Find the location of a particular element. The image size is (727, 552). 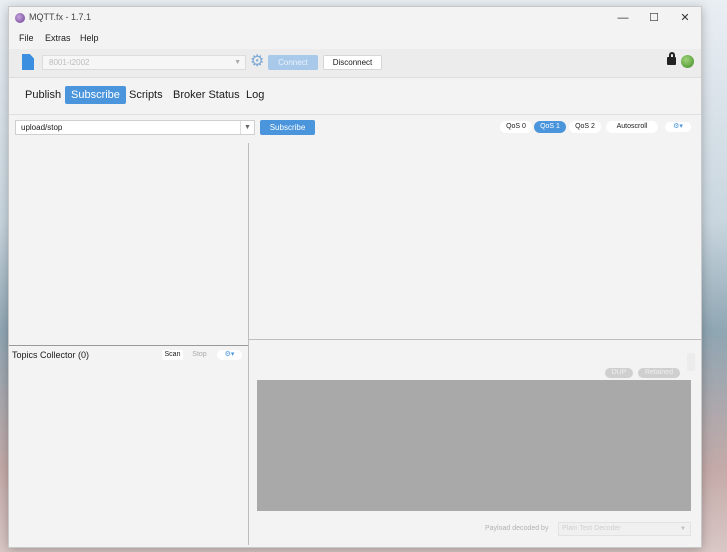

divider is located at coordinates (355, 114).